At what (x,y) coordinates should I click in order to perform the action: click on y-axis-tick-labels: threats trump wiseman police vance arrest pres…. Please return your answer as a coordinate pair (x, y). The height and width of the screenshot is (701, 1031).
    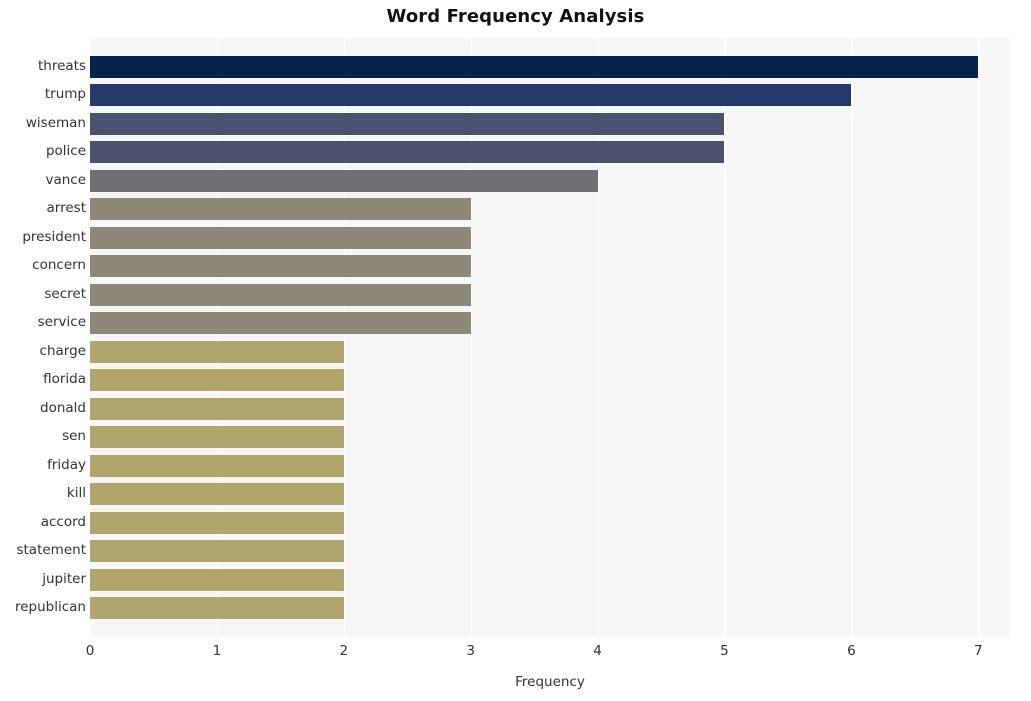
    Looking at the image, I should click on (43, 337).